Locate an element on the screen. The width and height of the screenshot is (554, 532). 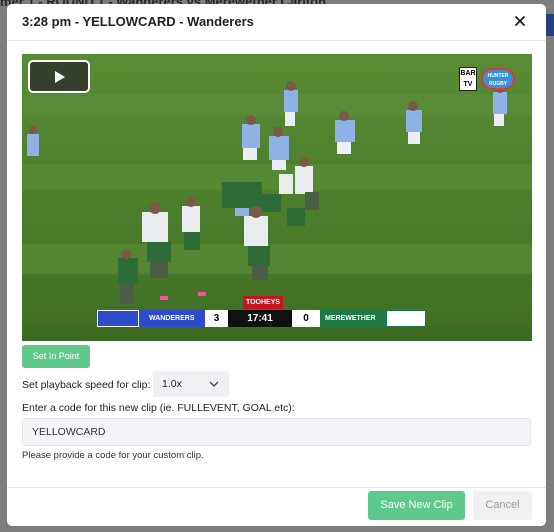
chevron-down-icon is located at coordinates (214, 384).